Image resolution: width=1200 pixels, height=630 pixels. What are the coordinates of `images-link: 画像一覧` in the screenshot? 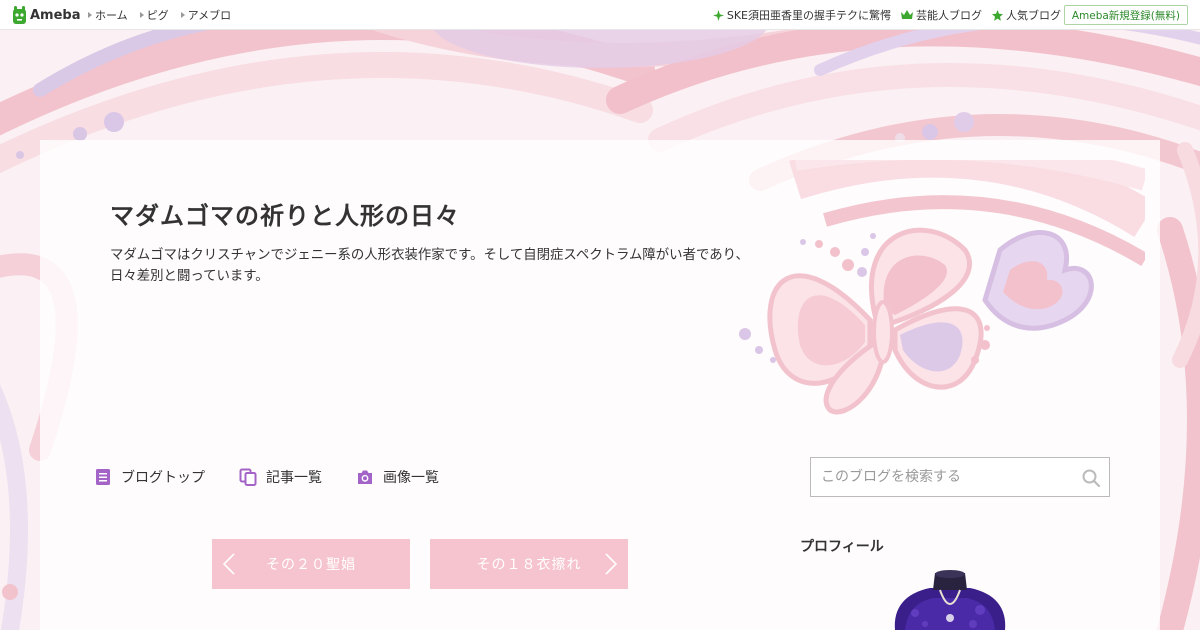 It's located at (397, 477).